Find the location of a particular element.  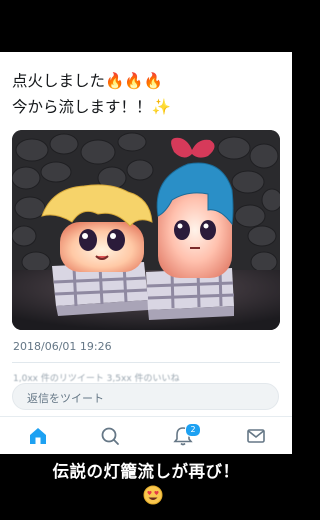

notification-badge: 2 is located at coordinates (193, 430).